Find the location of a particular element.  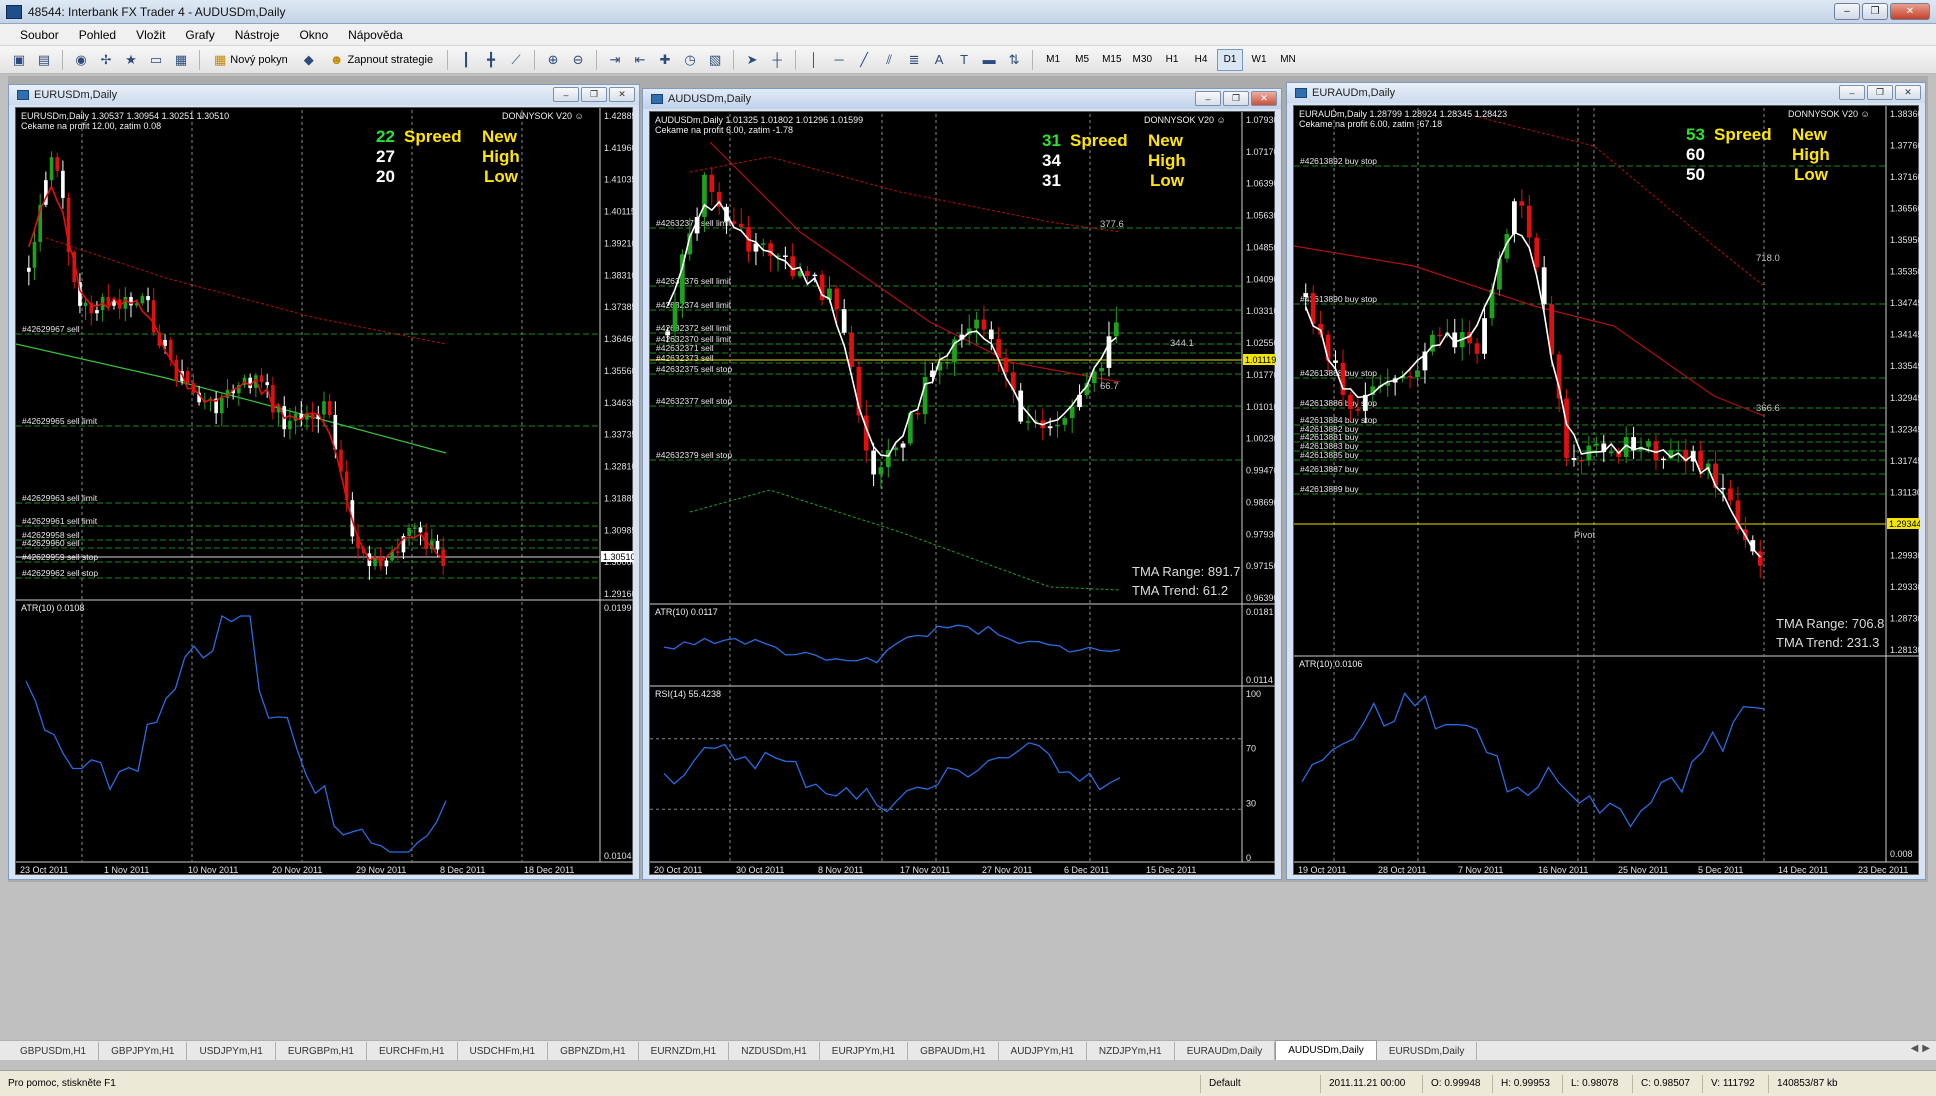

chart-tab: EURGBPm,H1 is located at coordinates (321, 1051).